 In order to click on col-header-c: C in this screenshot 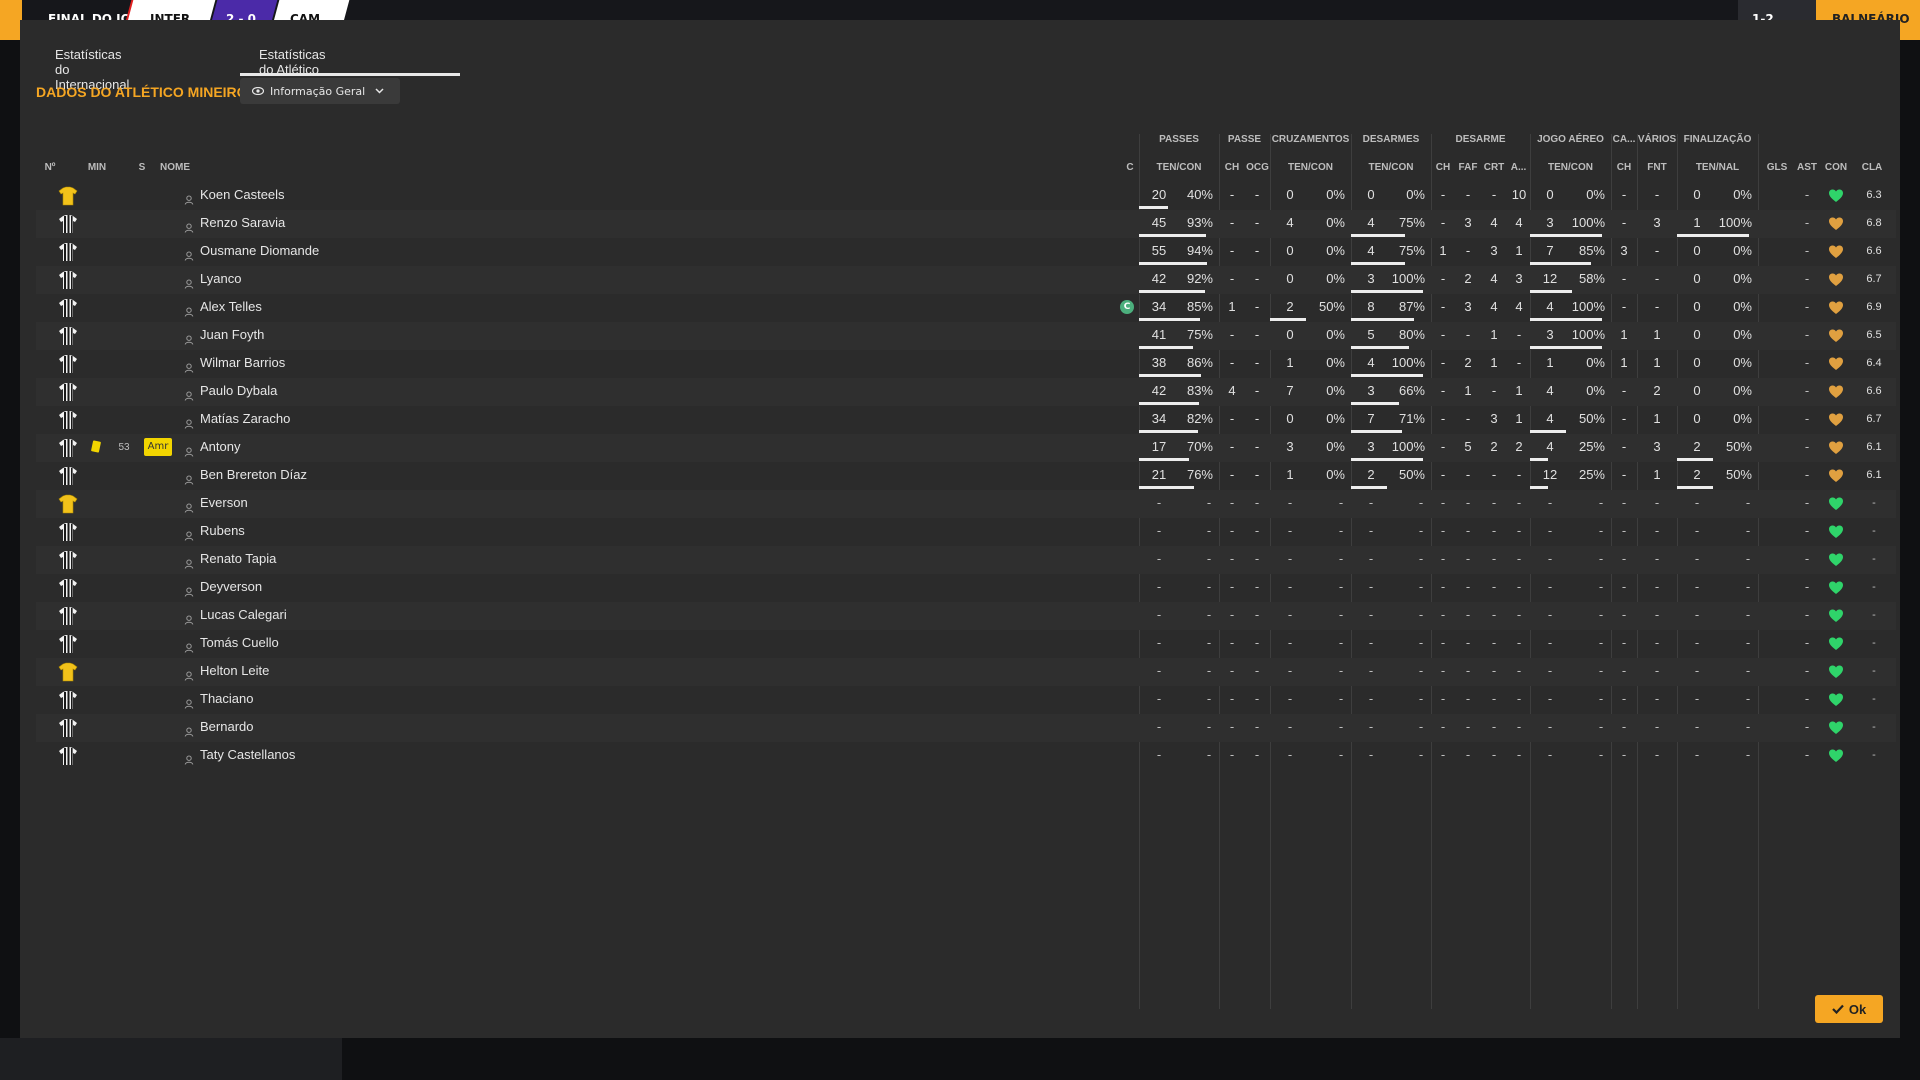, I will do `click(1130, 167)`.